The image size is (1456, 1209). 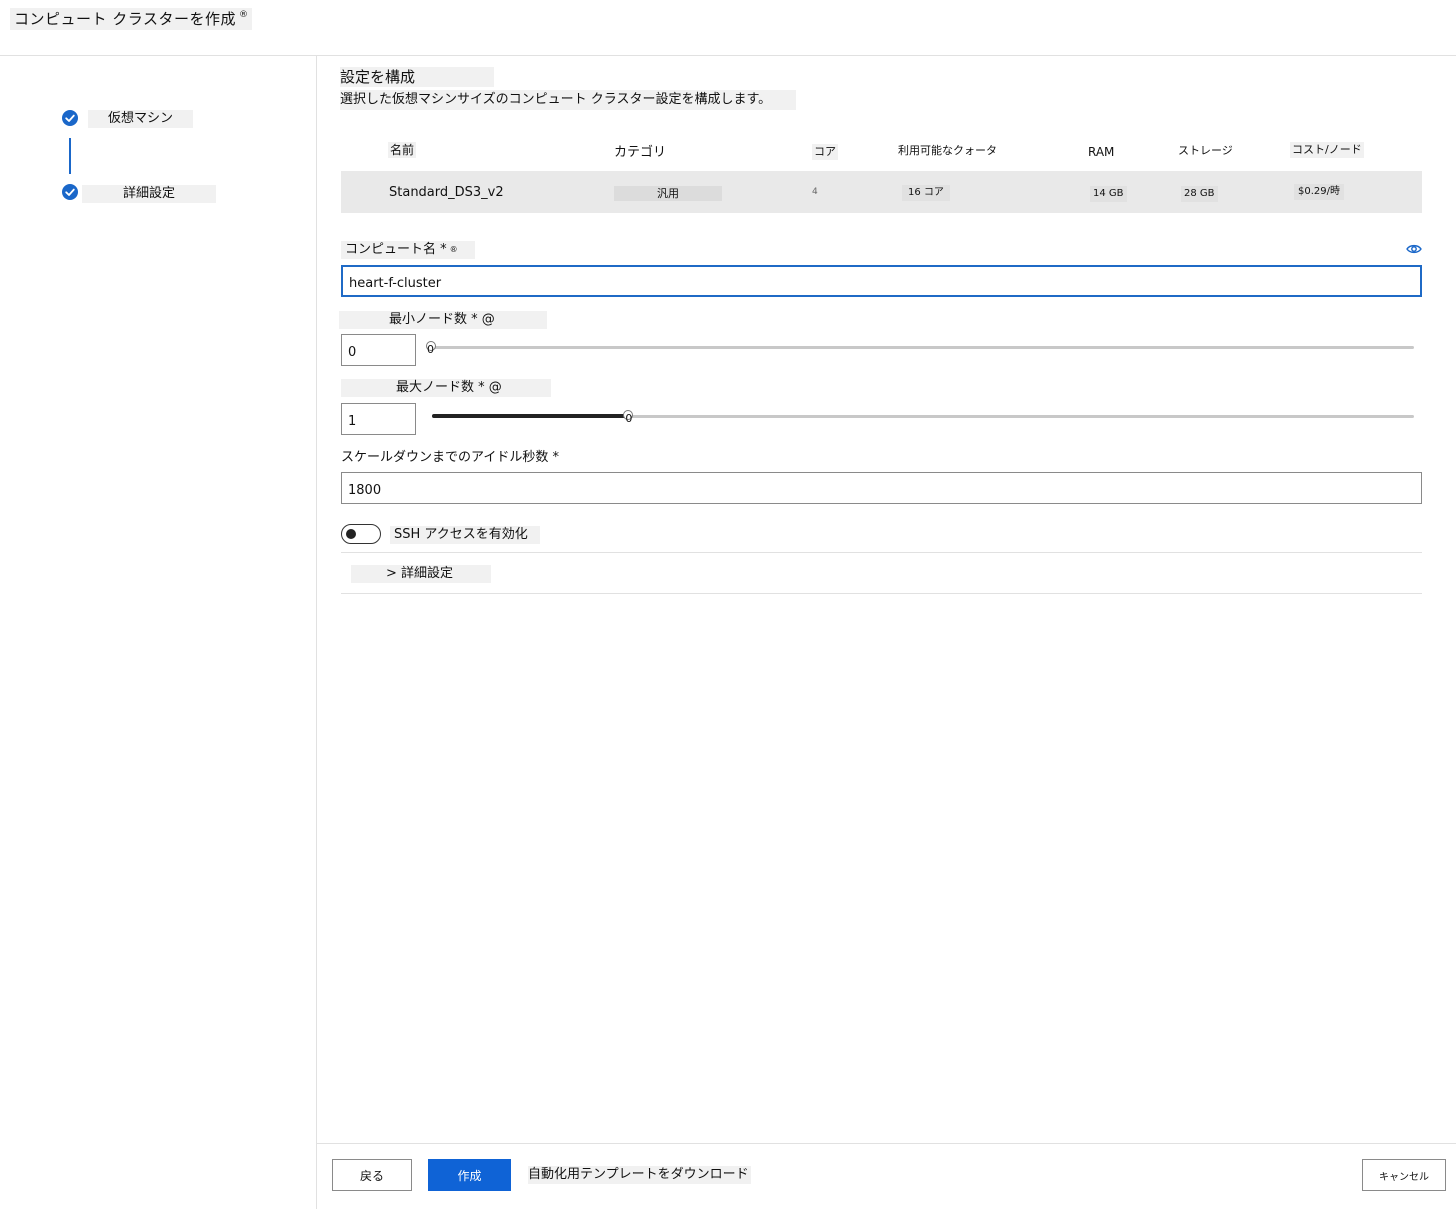 What do you see at coordinates (430, 349) in the screenshot?
I see `min-nodes-slider-value: 0` at bounding box center [430, 349].